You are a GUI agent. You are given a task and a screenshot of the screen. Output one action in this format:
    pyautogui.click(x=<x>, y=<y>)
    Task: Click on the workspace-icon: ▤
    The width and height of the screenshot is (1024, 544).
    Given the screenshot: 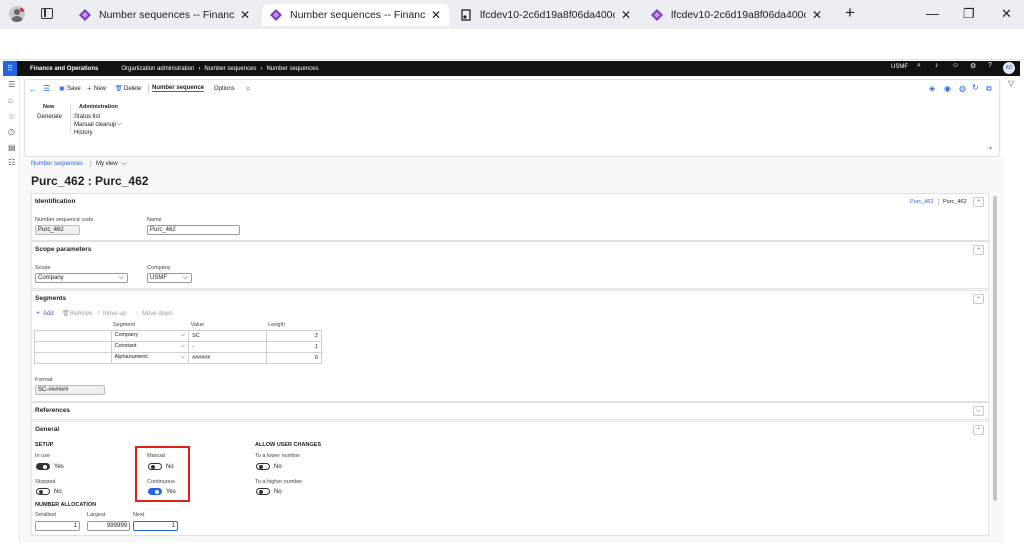 What is the action you would take?
    pyautogui.click(x=12, y=147)
    